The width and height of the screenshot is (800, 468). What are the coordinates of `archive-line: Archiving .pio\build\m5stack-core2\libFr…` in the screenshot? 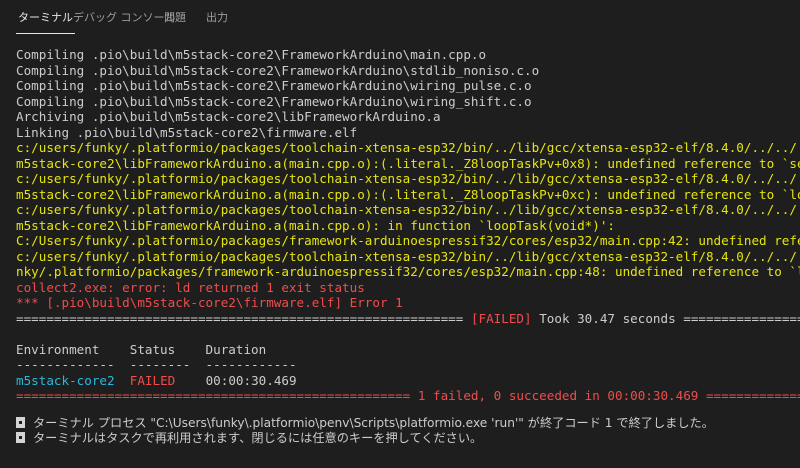 It's located at (228, 116).